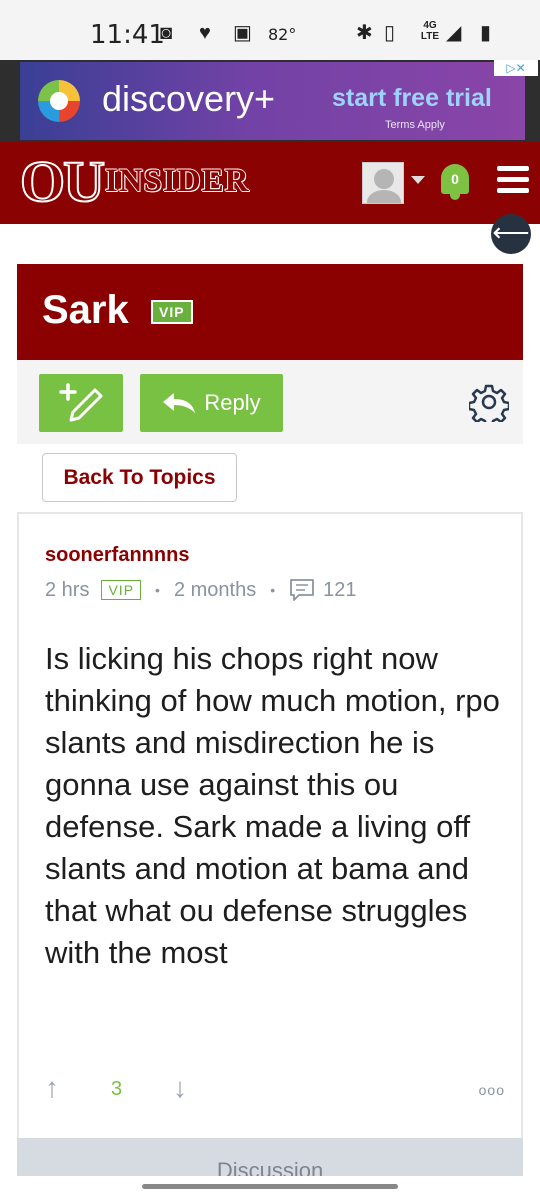 This screenshot has height=1200, width=540. I want to click on site-header: OU INSIDER 0, so click(270, 183).